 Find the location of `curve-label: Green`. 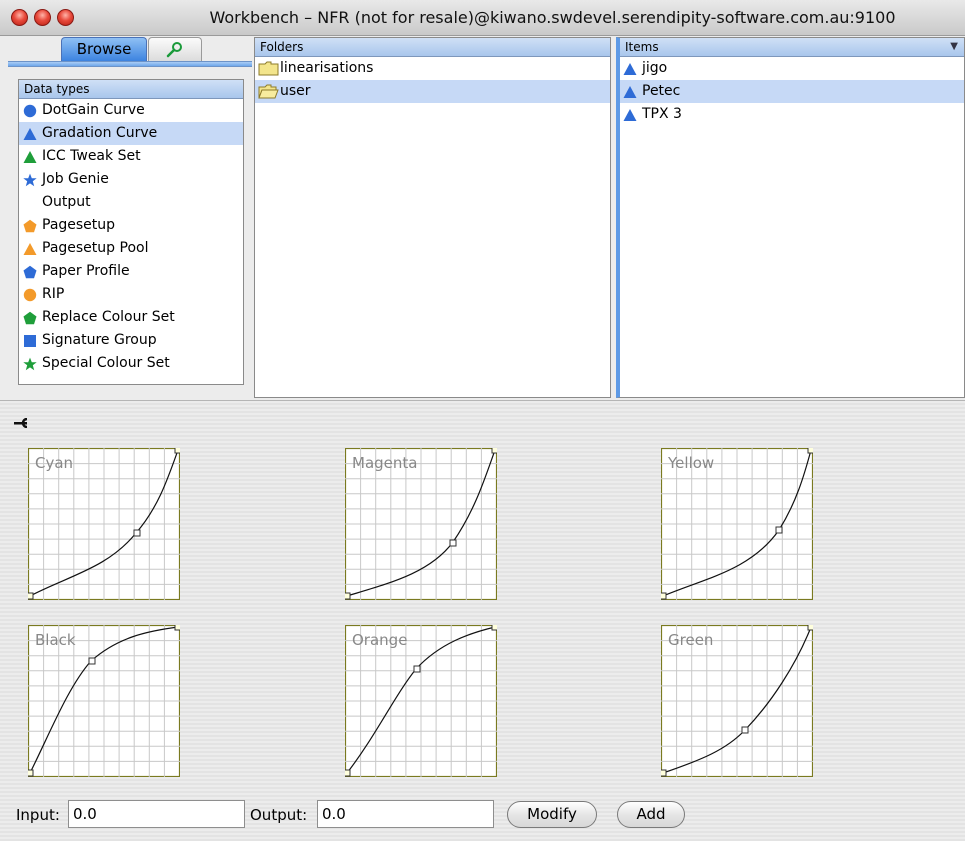

curve-label: Green is located at coordinates (691, 640).